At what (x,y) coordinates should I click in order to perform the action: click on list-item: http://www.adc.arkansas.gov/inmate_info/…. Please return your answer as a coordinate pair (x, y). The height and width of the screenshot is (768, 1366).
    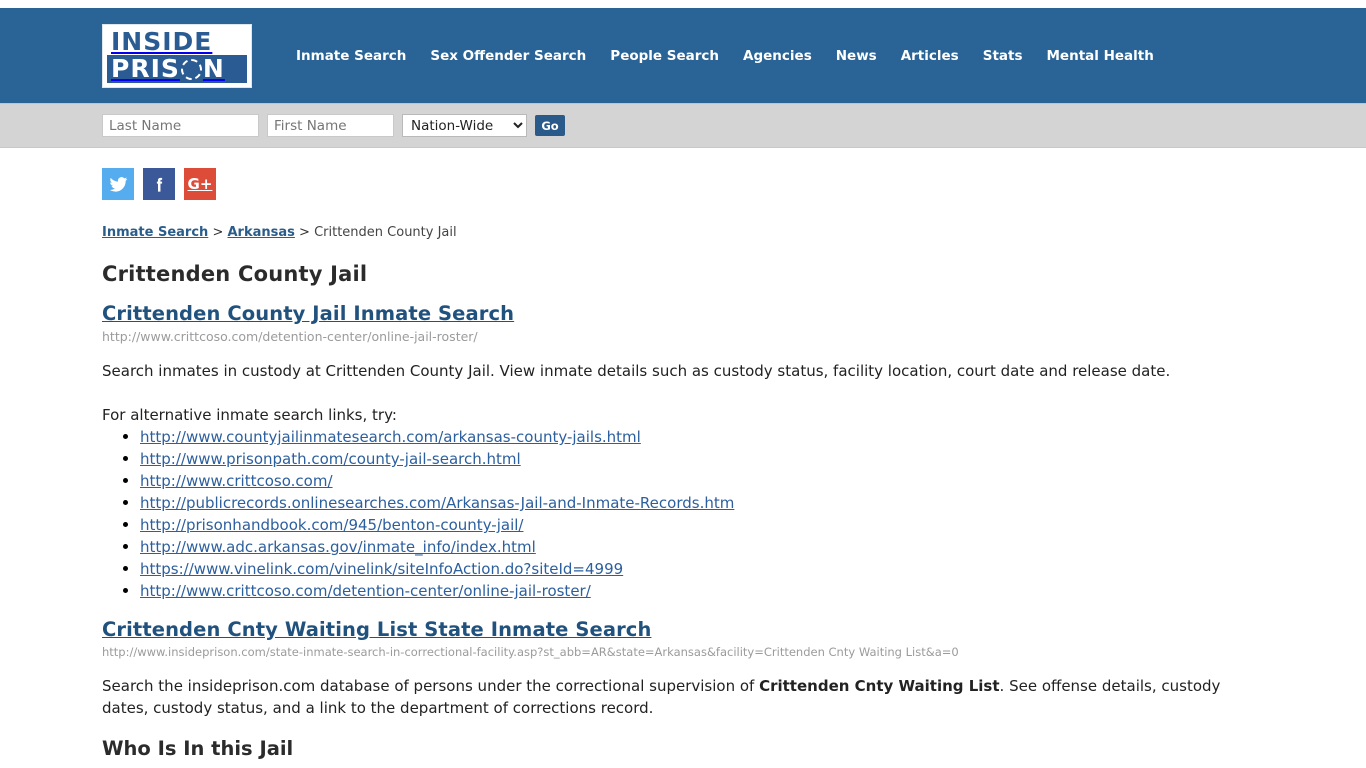
    Looking at the image, I should click on (702, 547).